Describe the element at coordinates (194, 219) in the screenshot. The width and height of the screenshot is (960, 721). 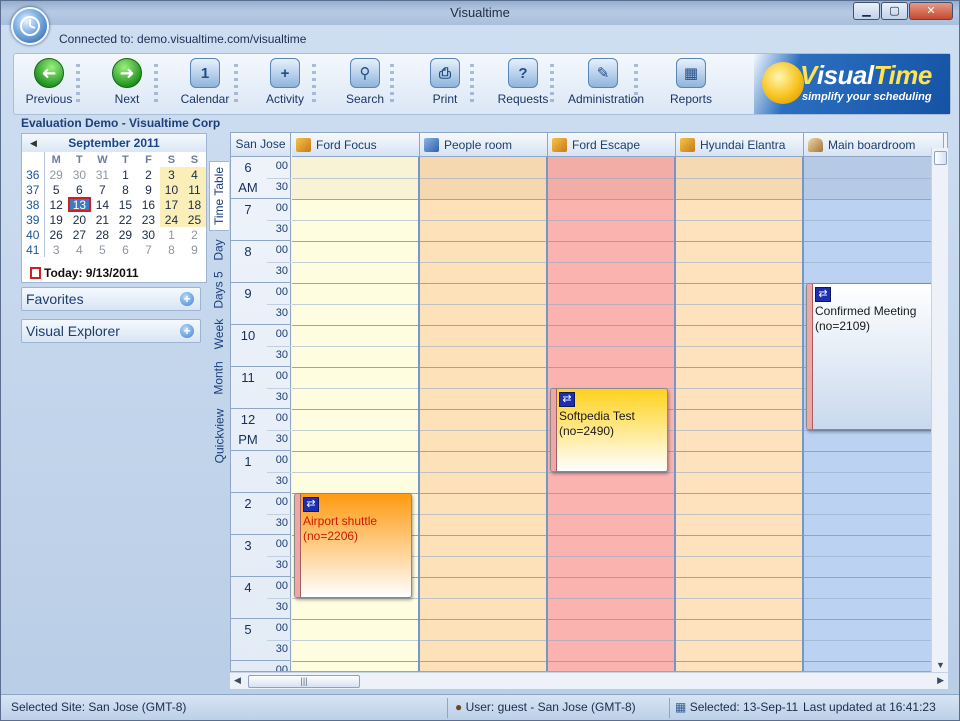
I see `calendar-day: 25` at that location.